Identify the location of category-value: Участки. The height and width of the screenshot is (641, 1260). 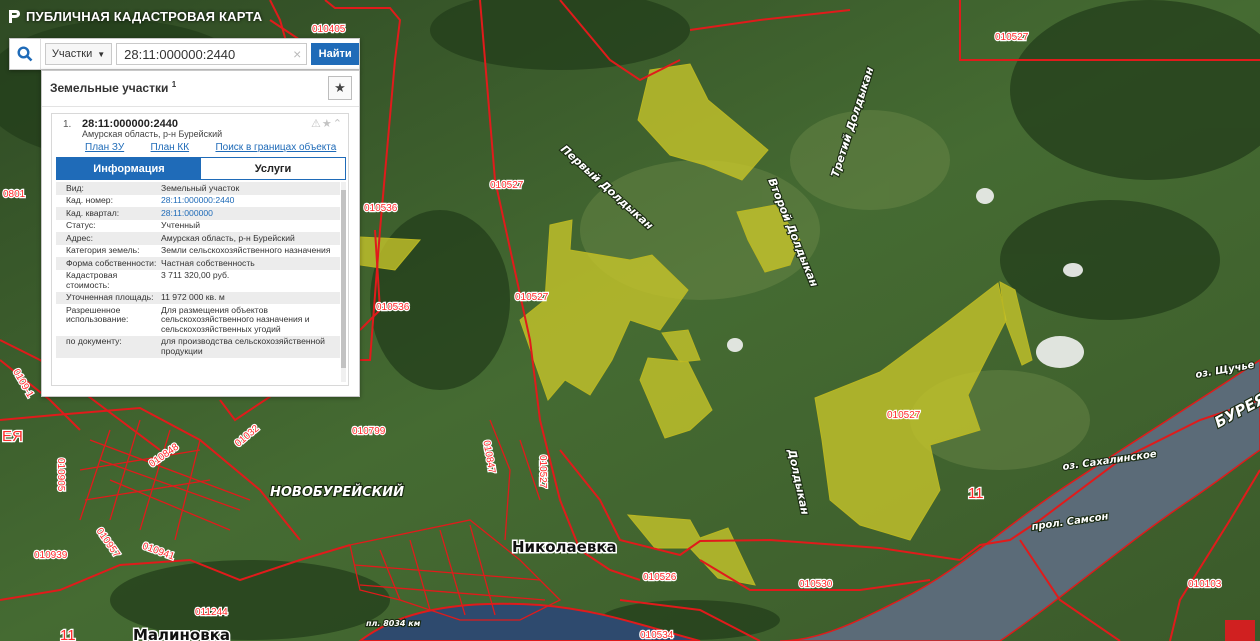
(72, 54).